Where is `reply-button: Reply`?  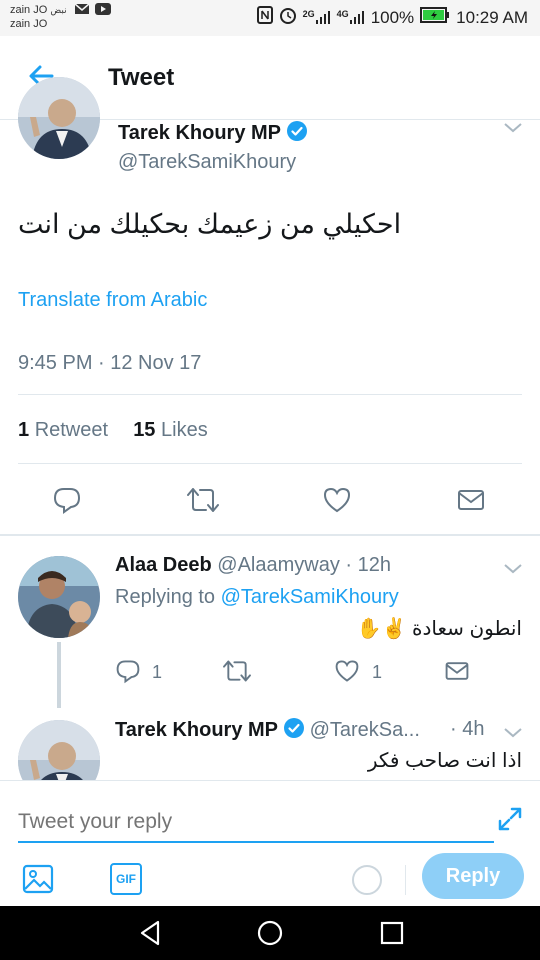
reply-button: Reply is located at coordinates (473, 876).